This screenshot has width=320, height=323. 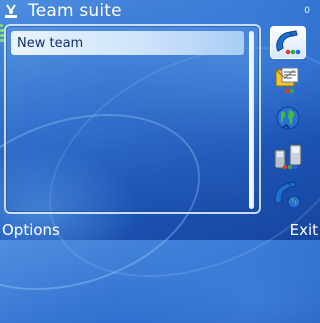 I want to click on contacts-button, so click(x=288, y=156).